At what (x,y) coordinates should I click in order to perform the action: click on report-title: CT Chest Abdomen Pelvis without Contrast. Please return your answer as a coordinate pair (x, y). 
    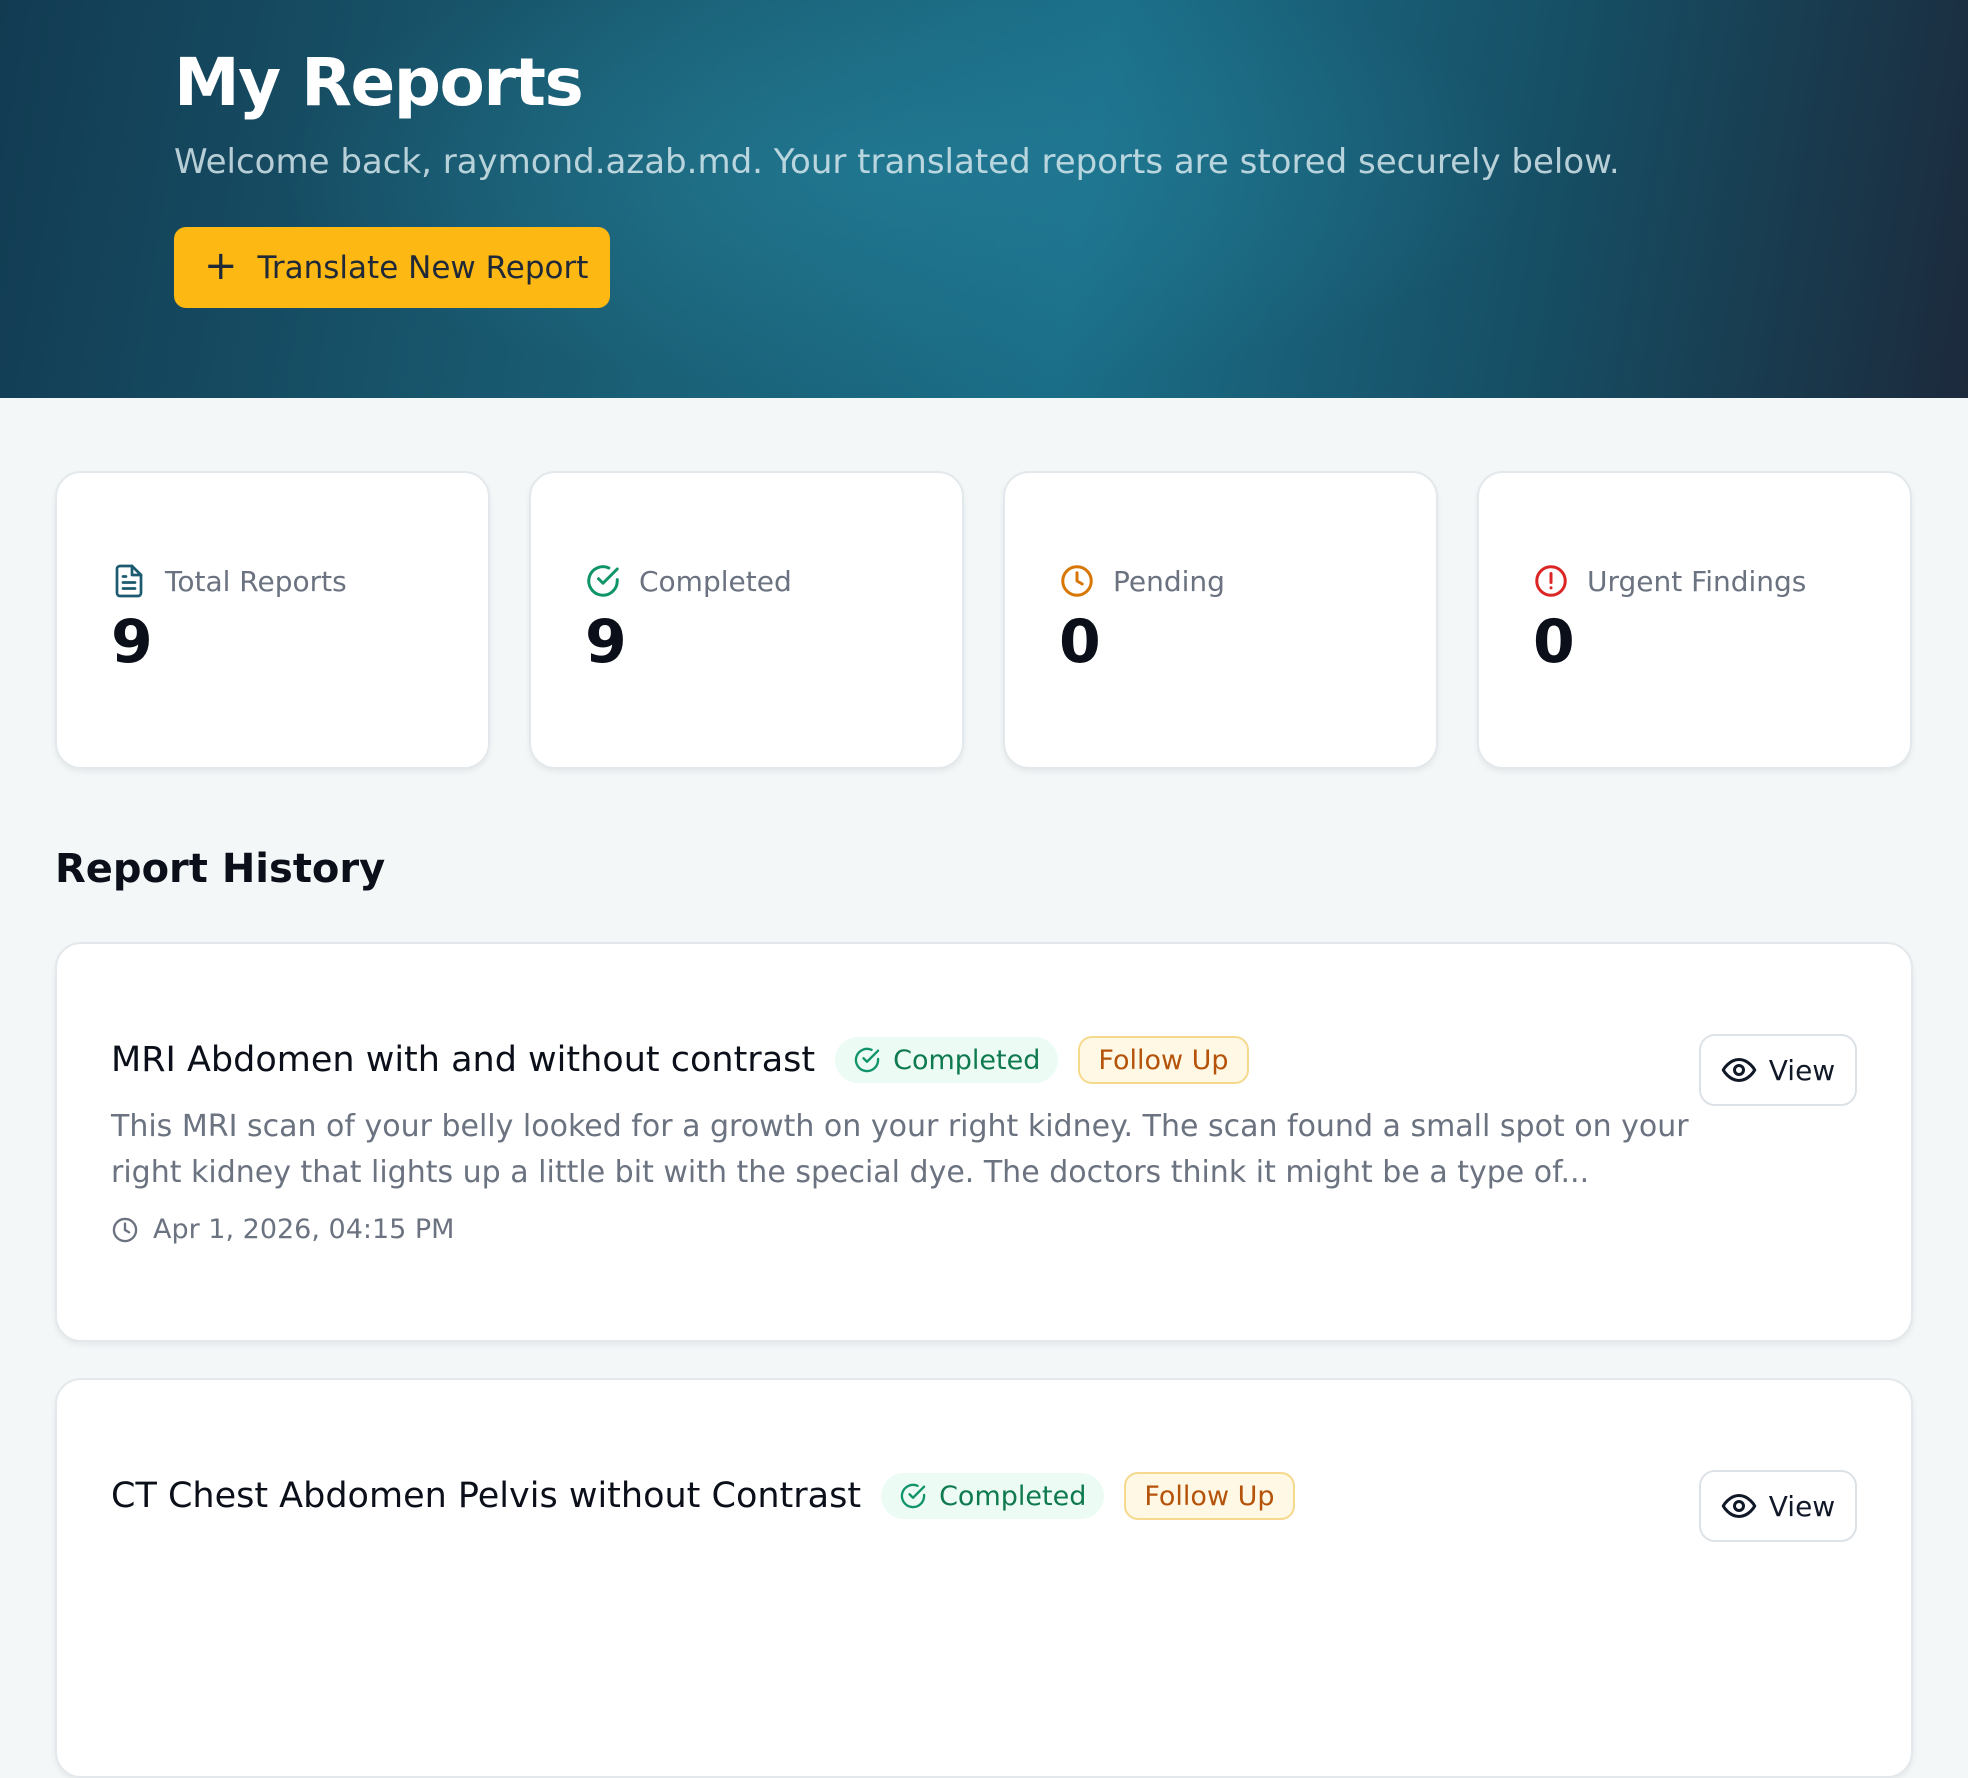
    Looking at the image, I should click on (486, 1496).